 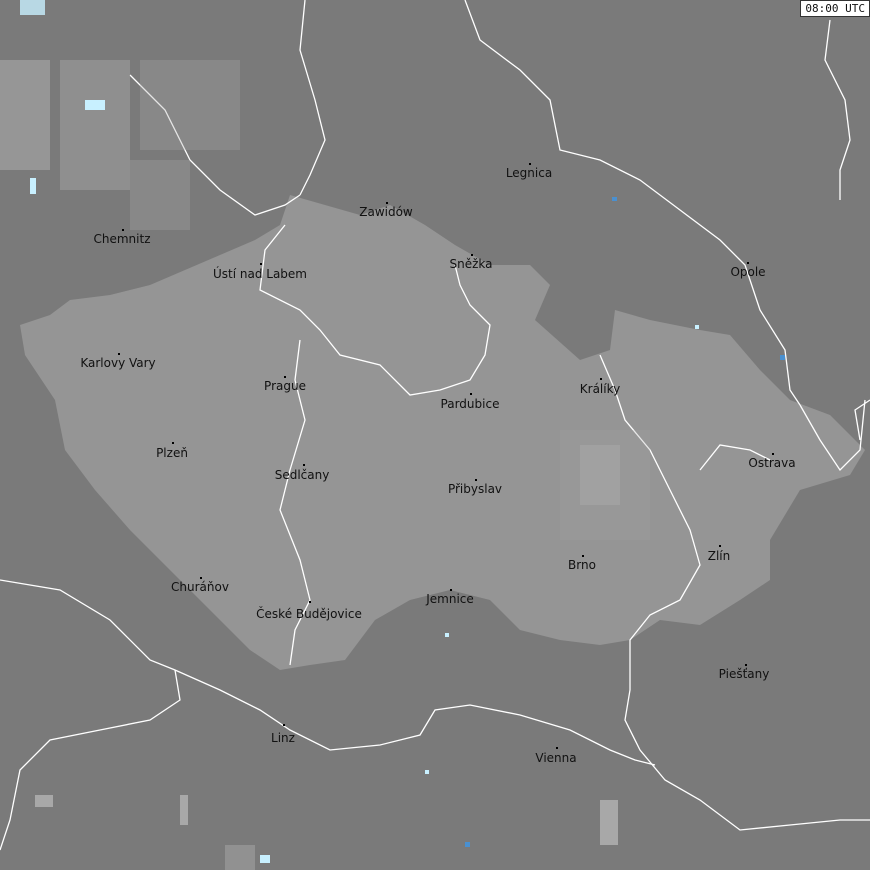 I want to click on city-label-jemnice: Jemnice, so click(x=450, y=599).